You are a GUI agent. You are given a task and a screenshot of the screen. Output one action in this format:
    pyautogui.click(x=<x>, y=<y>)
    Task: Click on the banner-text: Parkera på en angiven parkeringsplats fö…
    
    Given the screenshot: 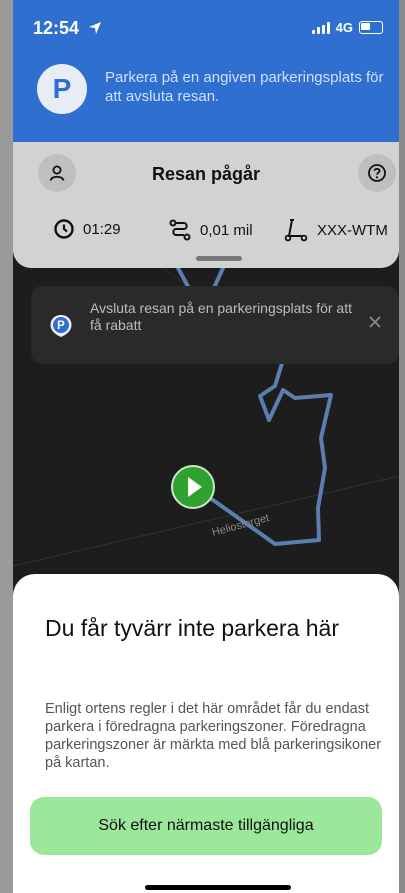 What is the action you would take?
    pyautogui.click(x=244, y=87)
    